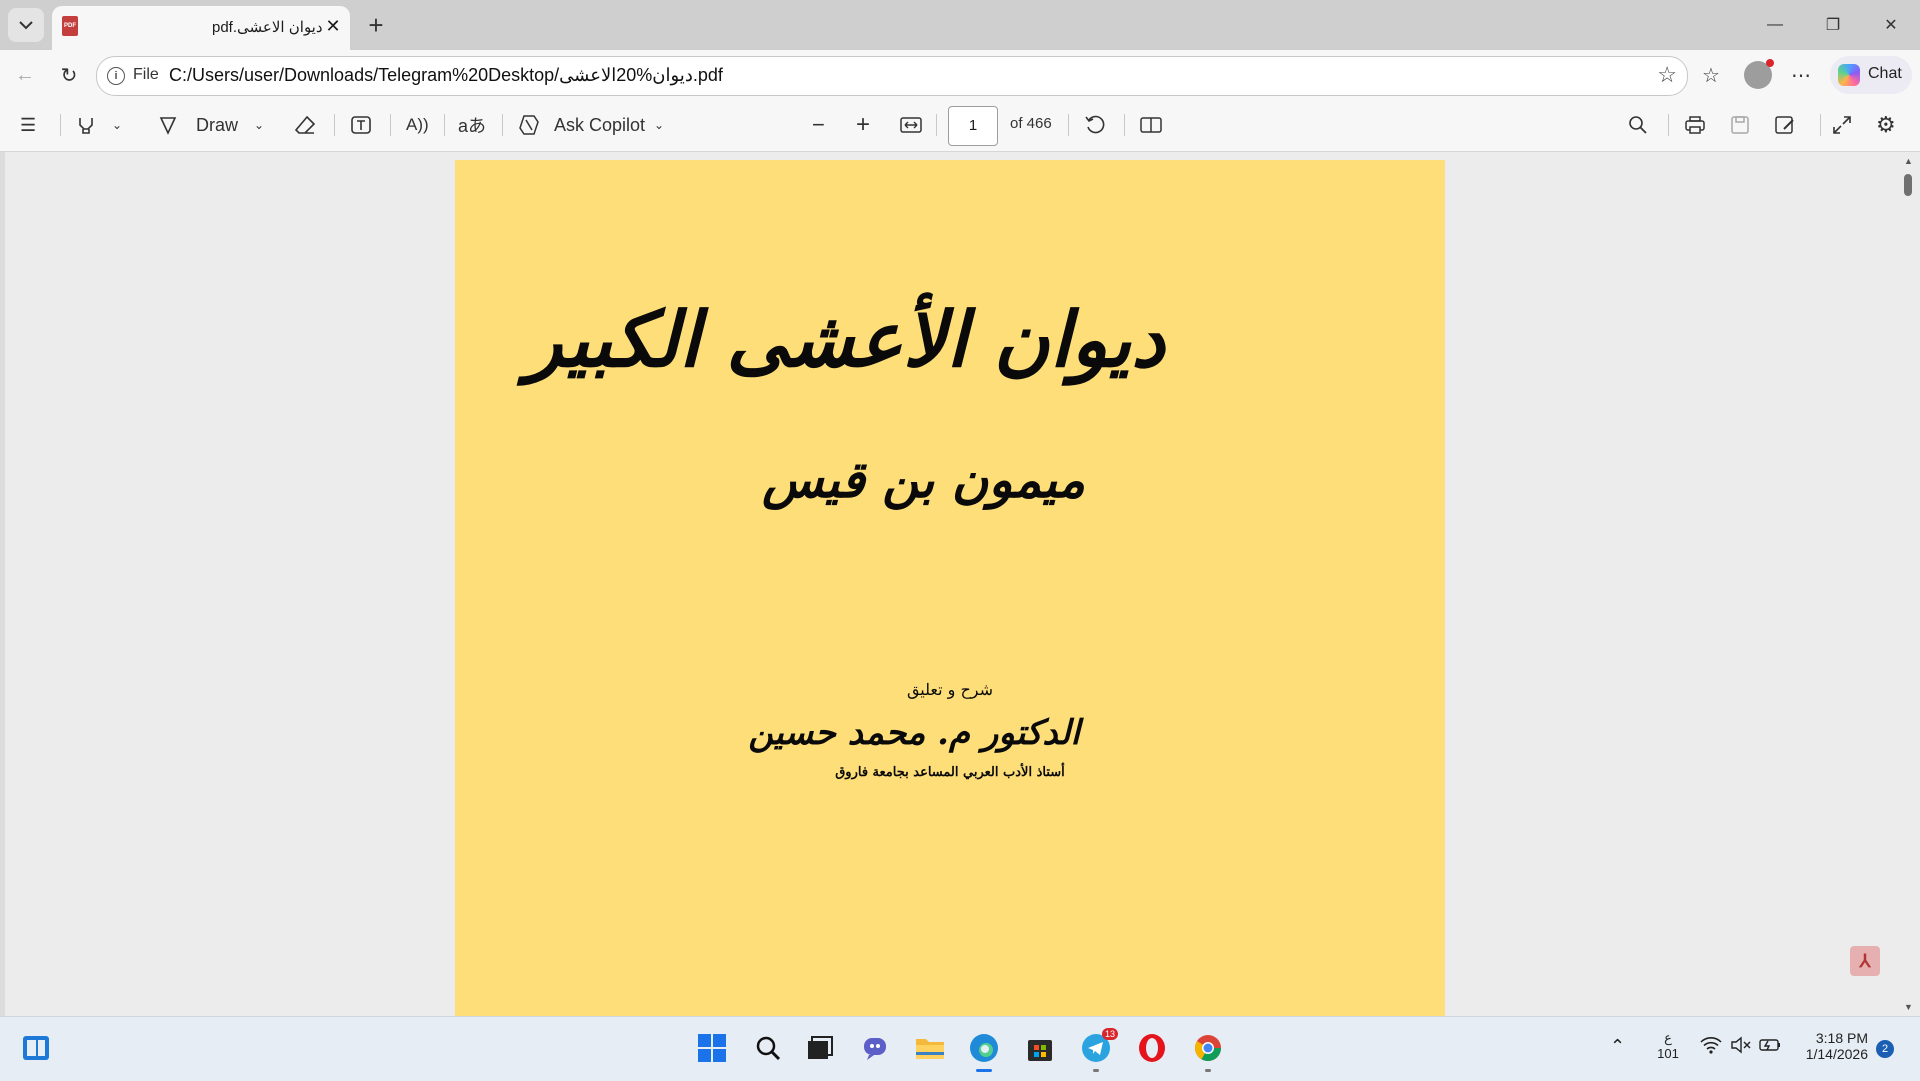 The width and height of the screenshot is (1920, 1081). Describe the element at coordinates (168, 125) in the screenshot. I see `draw-icon` at that location.